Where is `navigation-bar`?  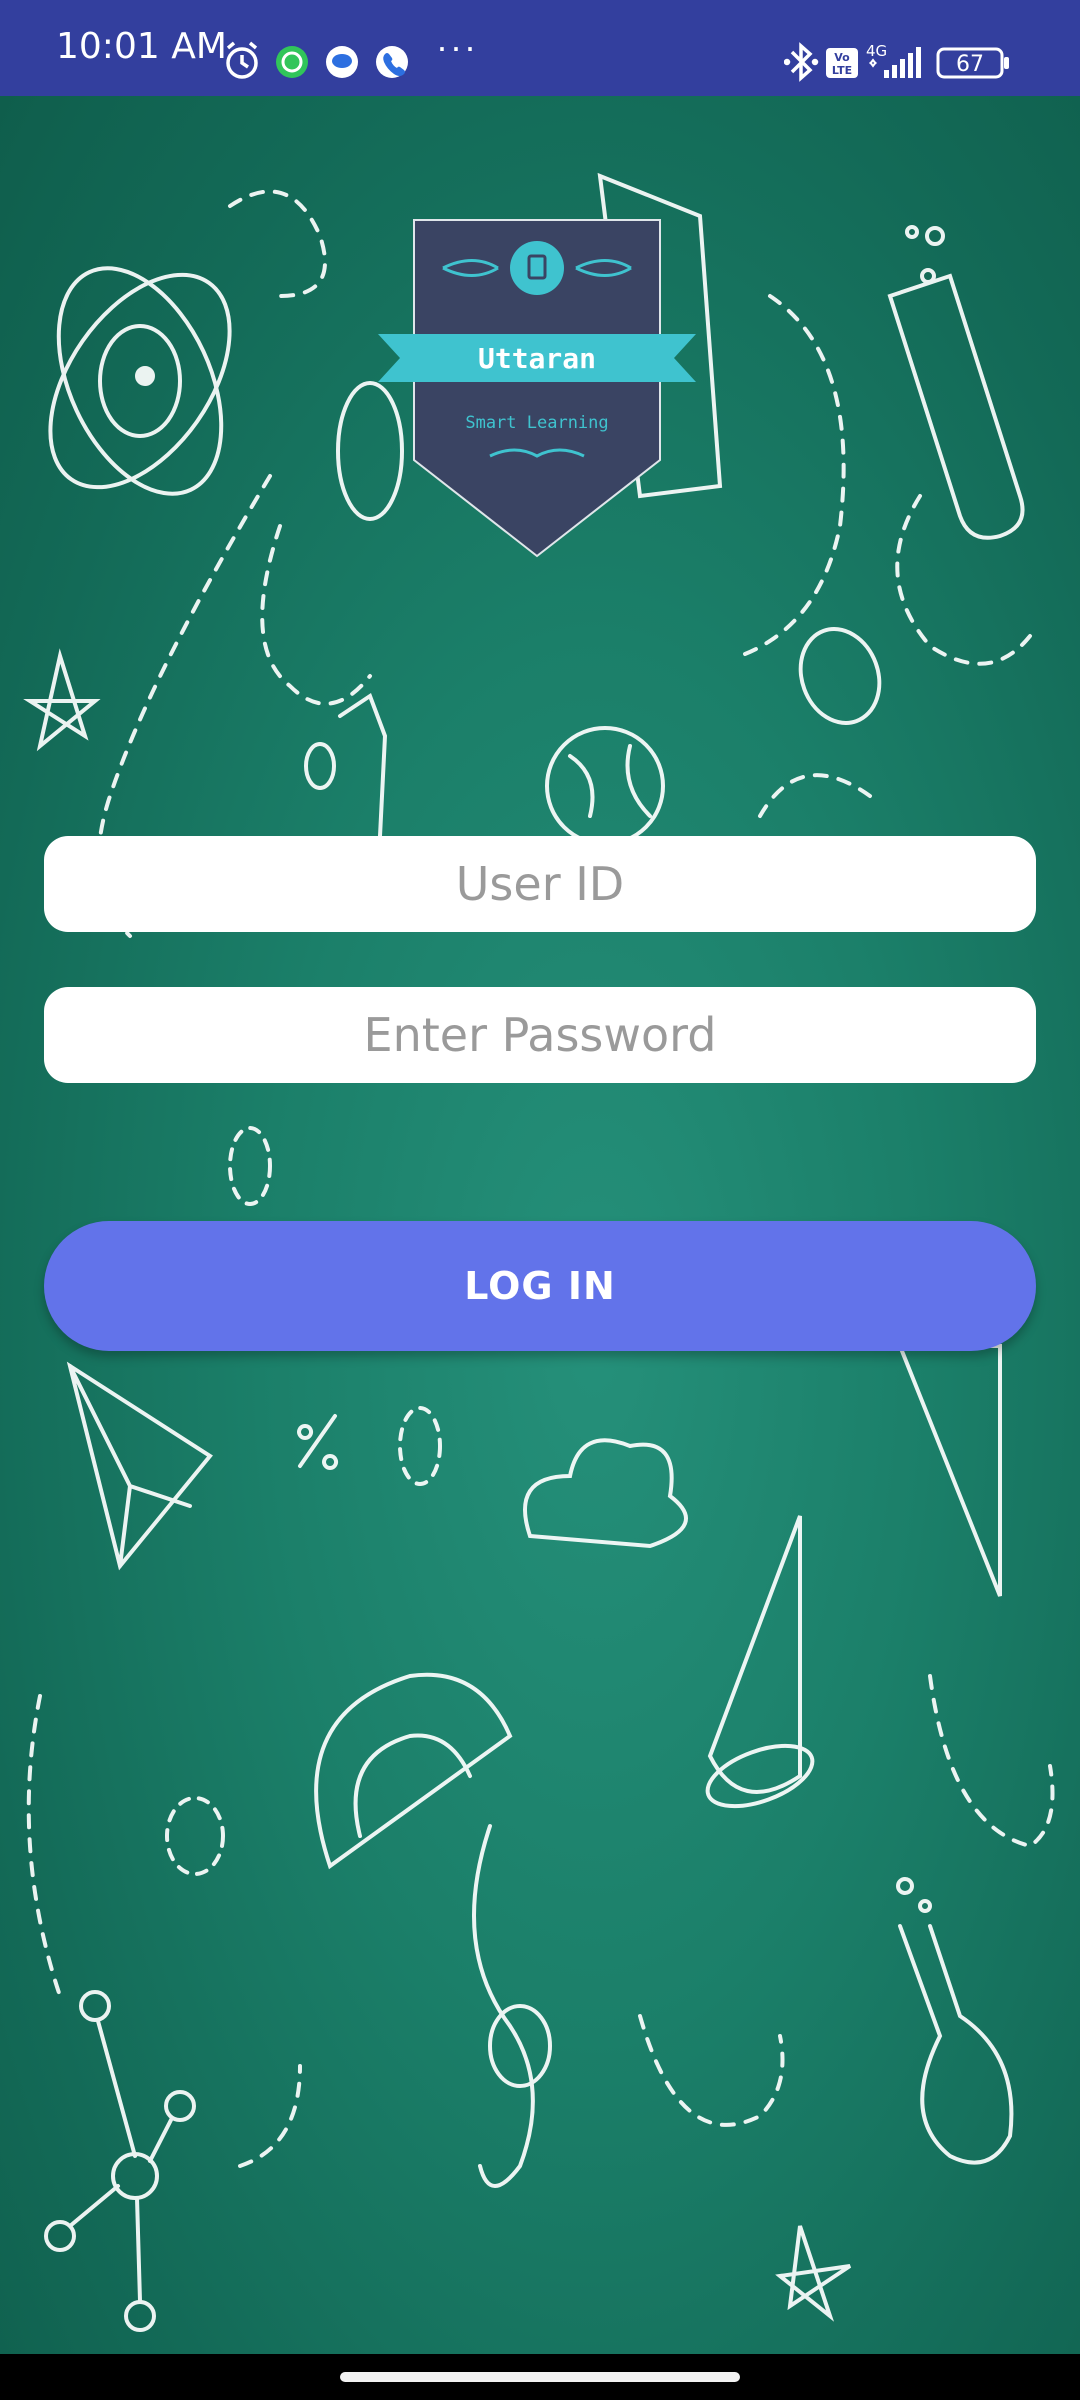
navigation-bar is located at coordinates (540, 2377).